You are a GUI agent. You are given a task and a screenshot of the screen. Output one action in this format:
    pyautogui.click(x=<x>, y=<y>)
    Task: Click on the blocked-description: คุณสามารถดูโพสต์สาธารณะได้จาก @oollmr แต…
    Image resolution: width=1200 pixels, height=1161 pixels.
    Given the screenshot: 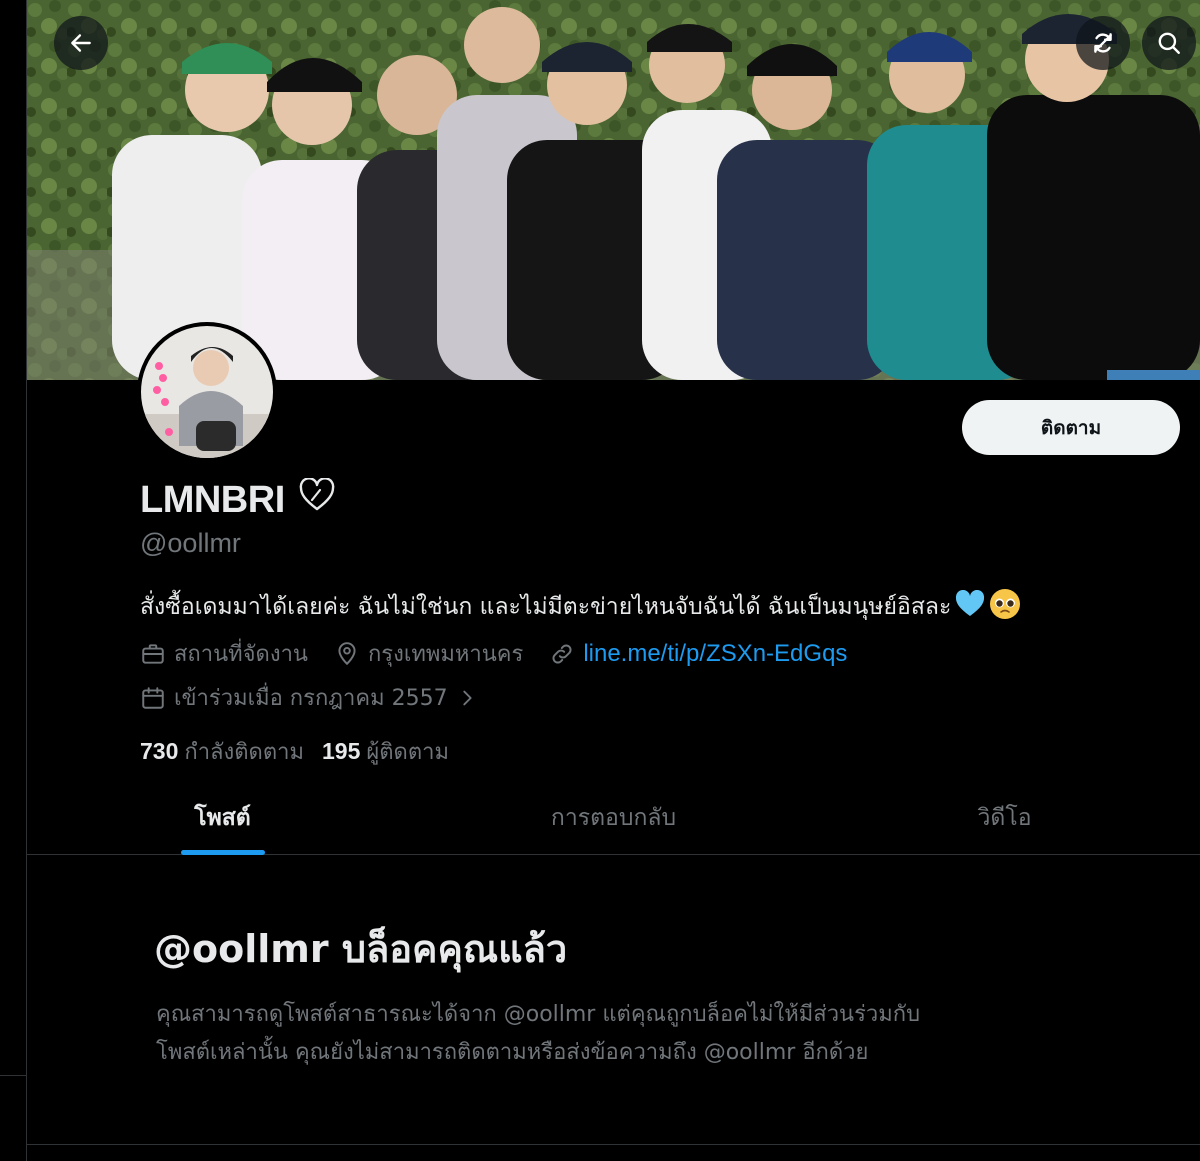 What is the action you would take?
    pyautogui.click(x=636, y=1034)
    